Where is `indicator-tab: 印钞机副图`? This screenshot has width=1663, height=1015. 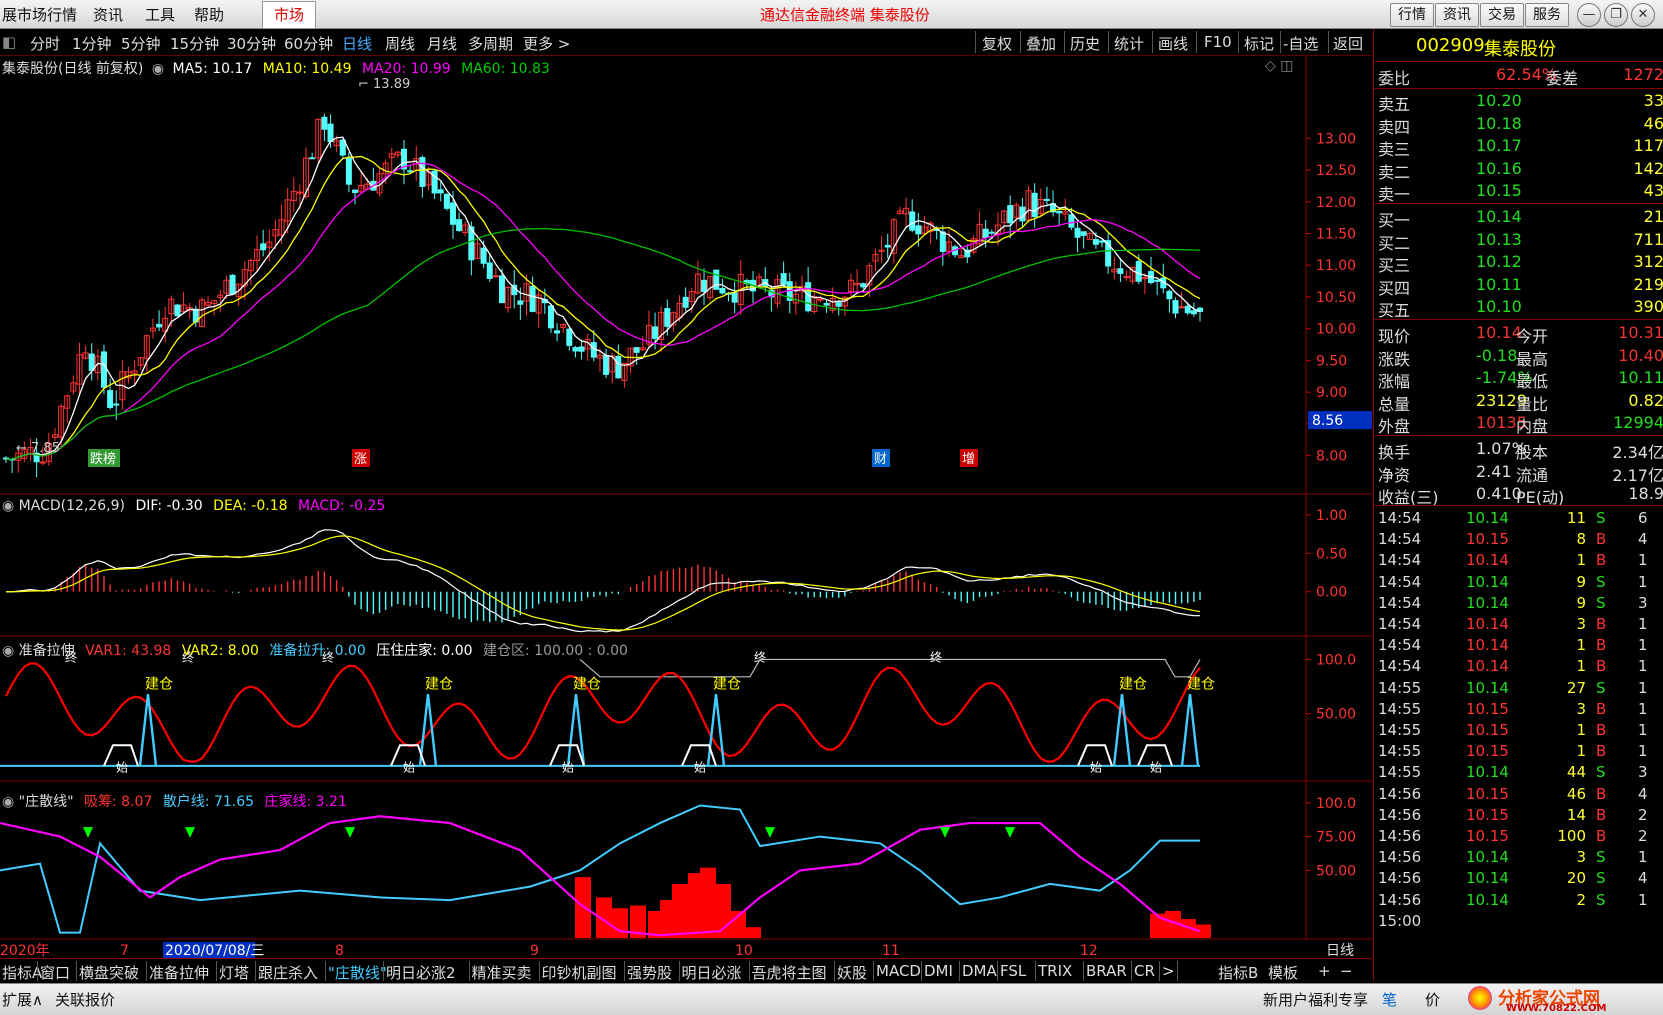 indicator-tab: 印钞机副图 is located at coordinates (579, 972).